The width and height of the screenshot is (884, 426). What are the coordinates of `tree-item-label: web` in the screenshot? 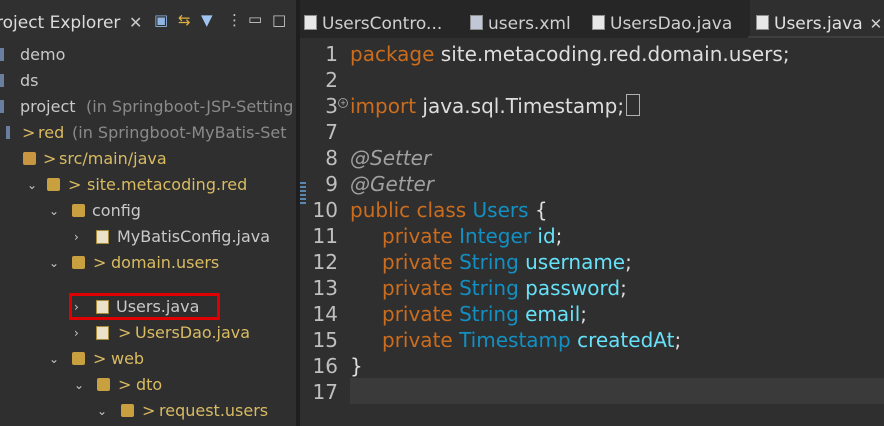 It's located at (128, 358).